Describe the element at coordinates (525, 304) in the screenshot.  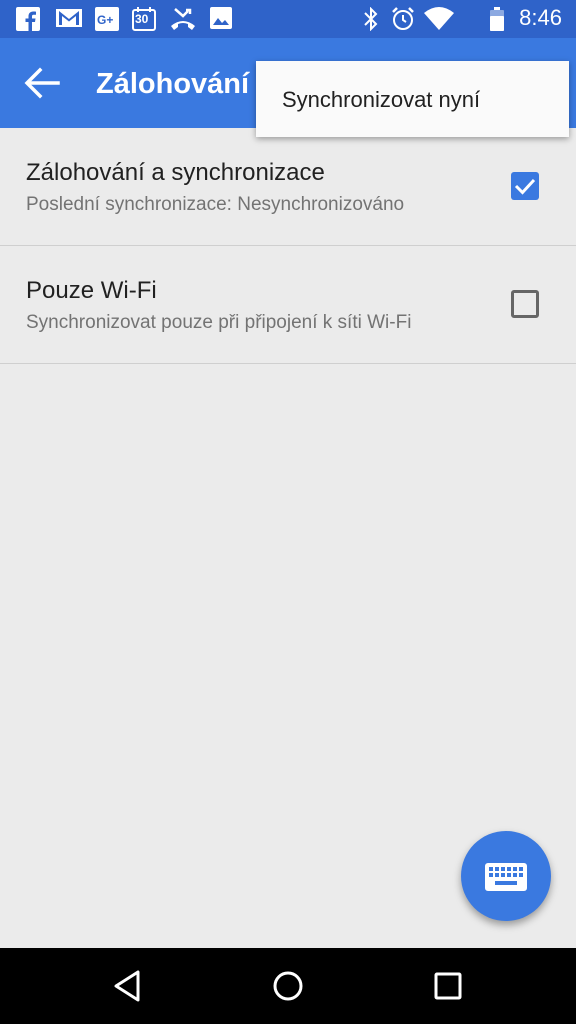
I see `wifi-only-checkbox` at that location.